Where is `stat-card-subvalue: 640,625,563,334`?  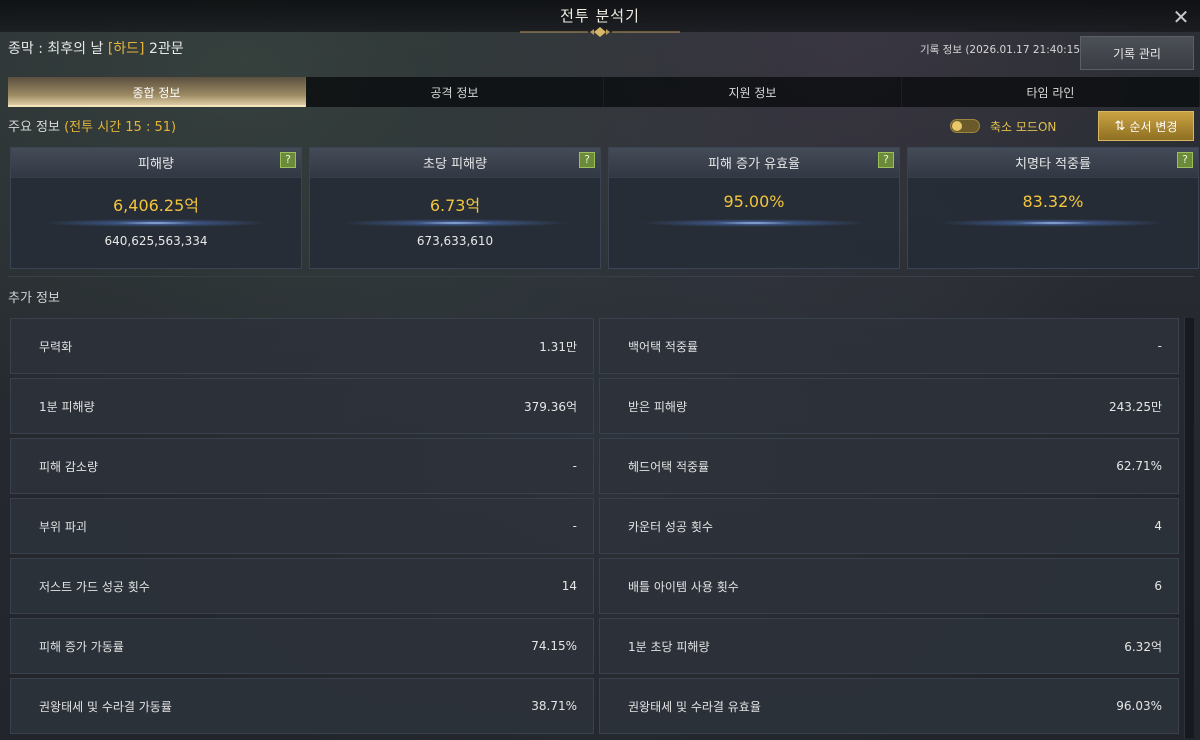 stat-card-subvalue: 640,625,563,334 is located at coordinates (156, 241).